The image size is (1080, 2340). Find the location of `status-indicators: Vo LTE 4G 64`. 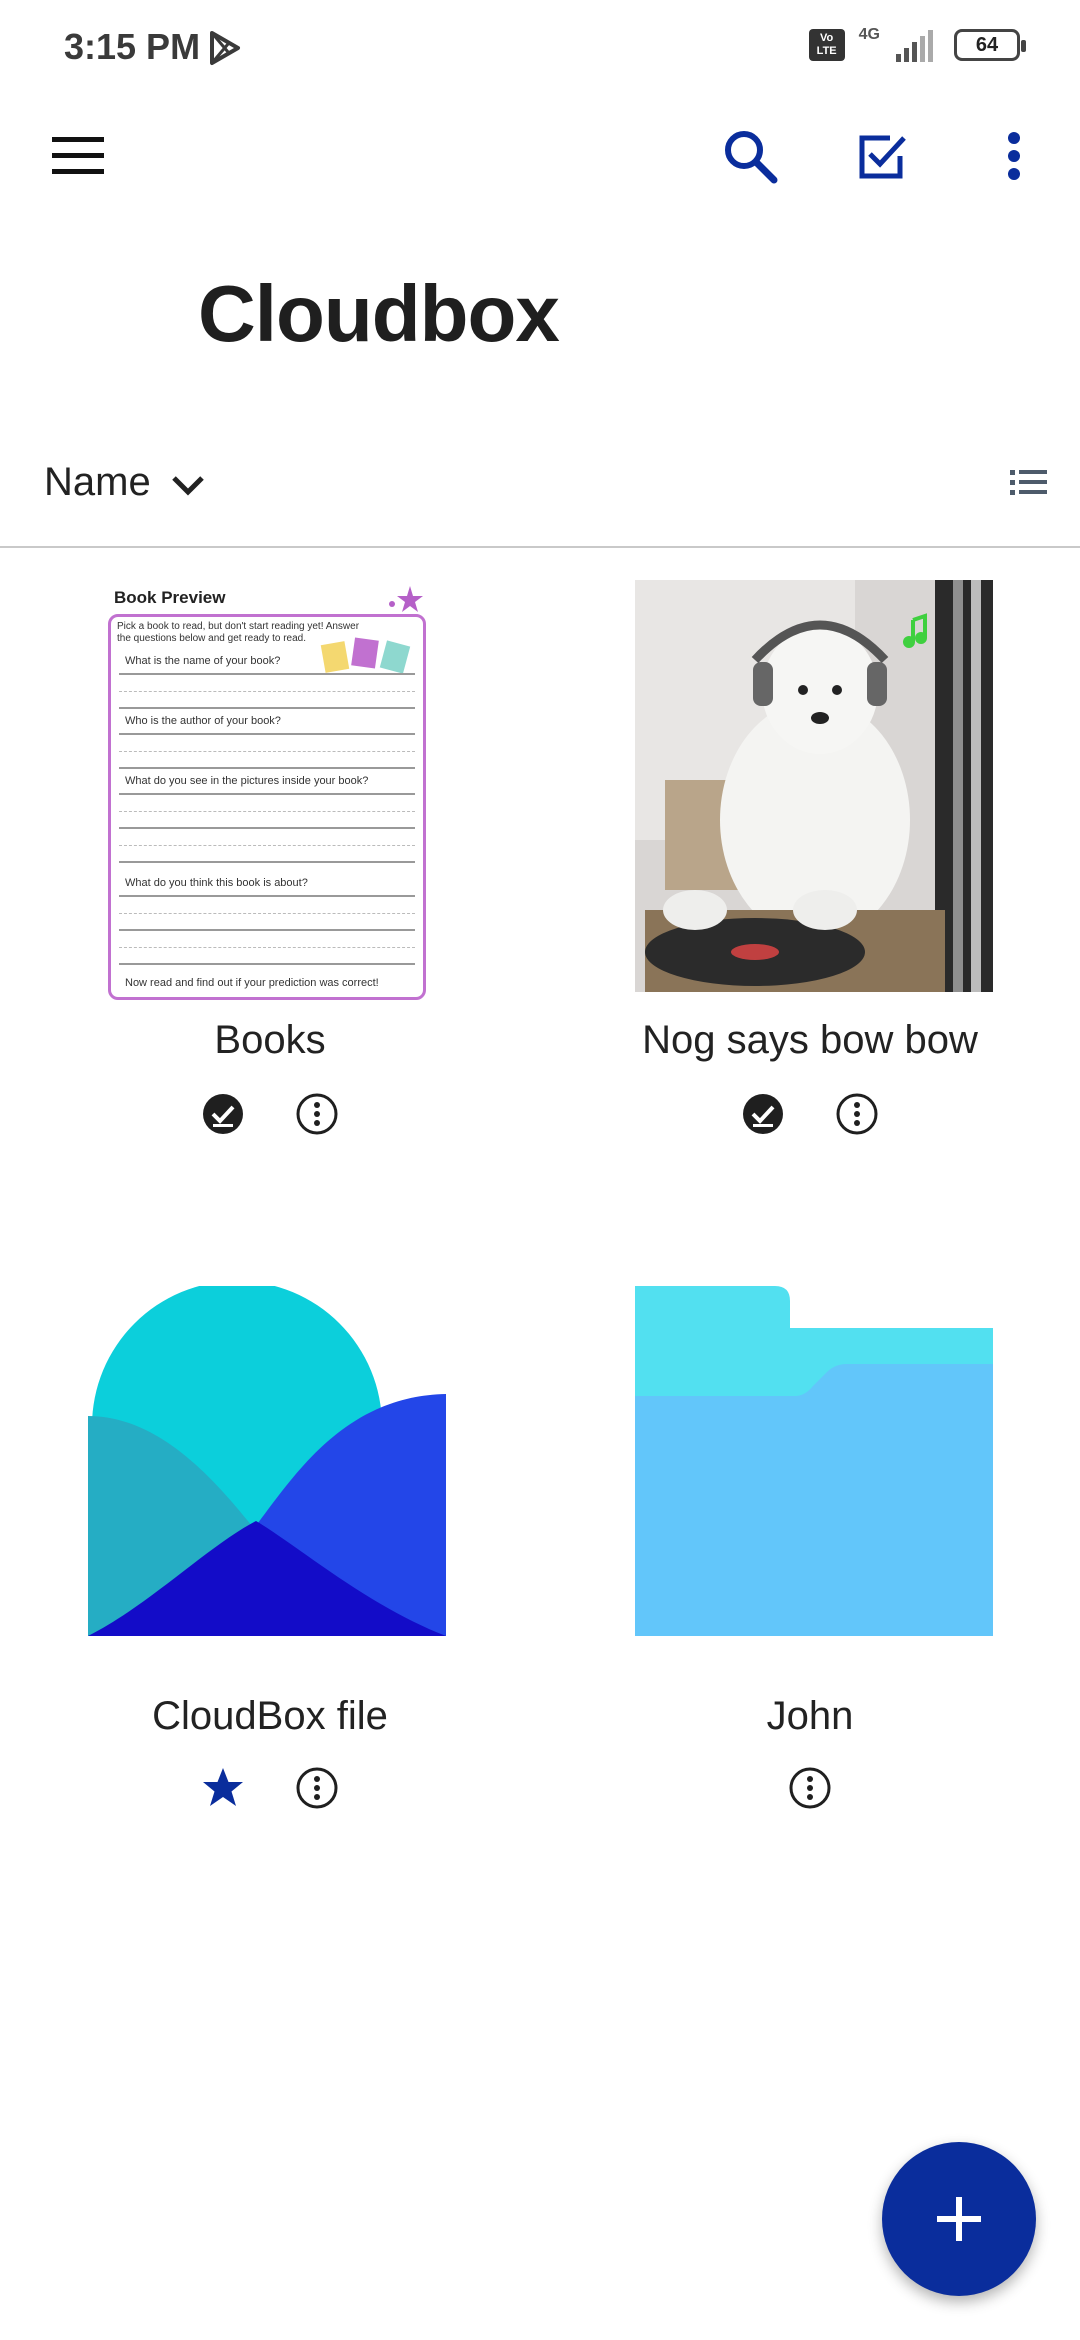

status-indicators: Vo LTE 4G 64 is located at coordinates (917, 44).